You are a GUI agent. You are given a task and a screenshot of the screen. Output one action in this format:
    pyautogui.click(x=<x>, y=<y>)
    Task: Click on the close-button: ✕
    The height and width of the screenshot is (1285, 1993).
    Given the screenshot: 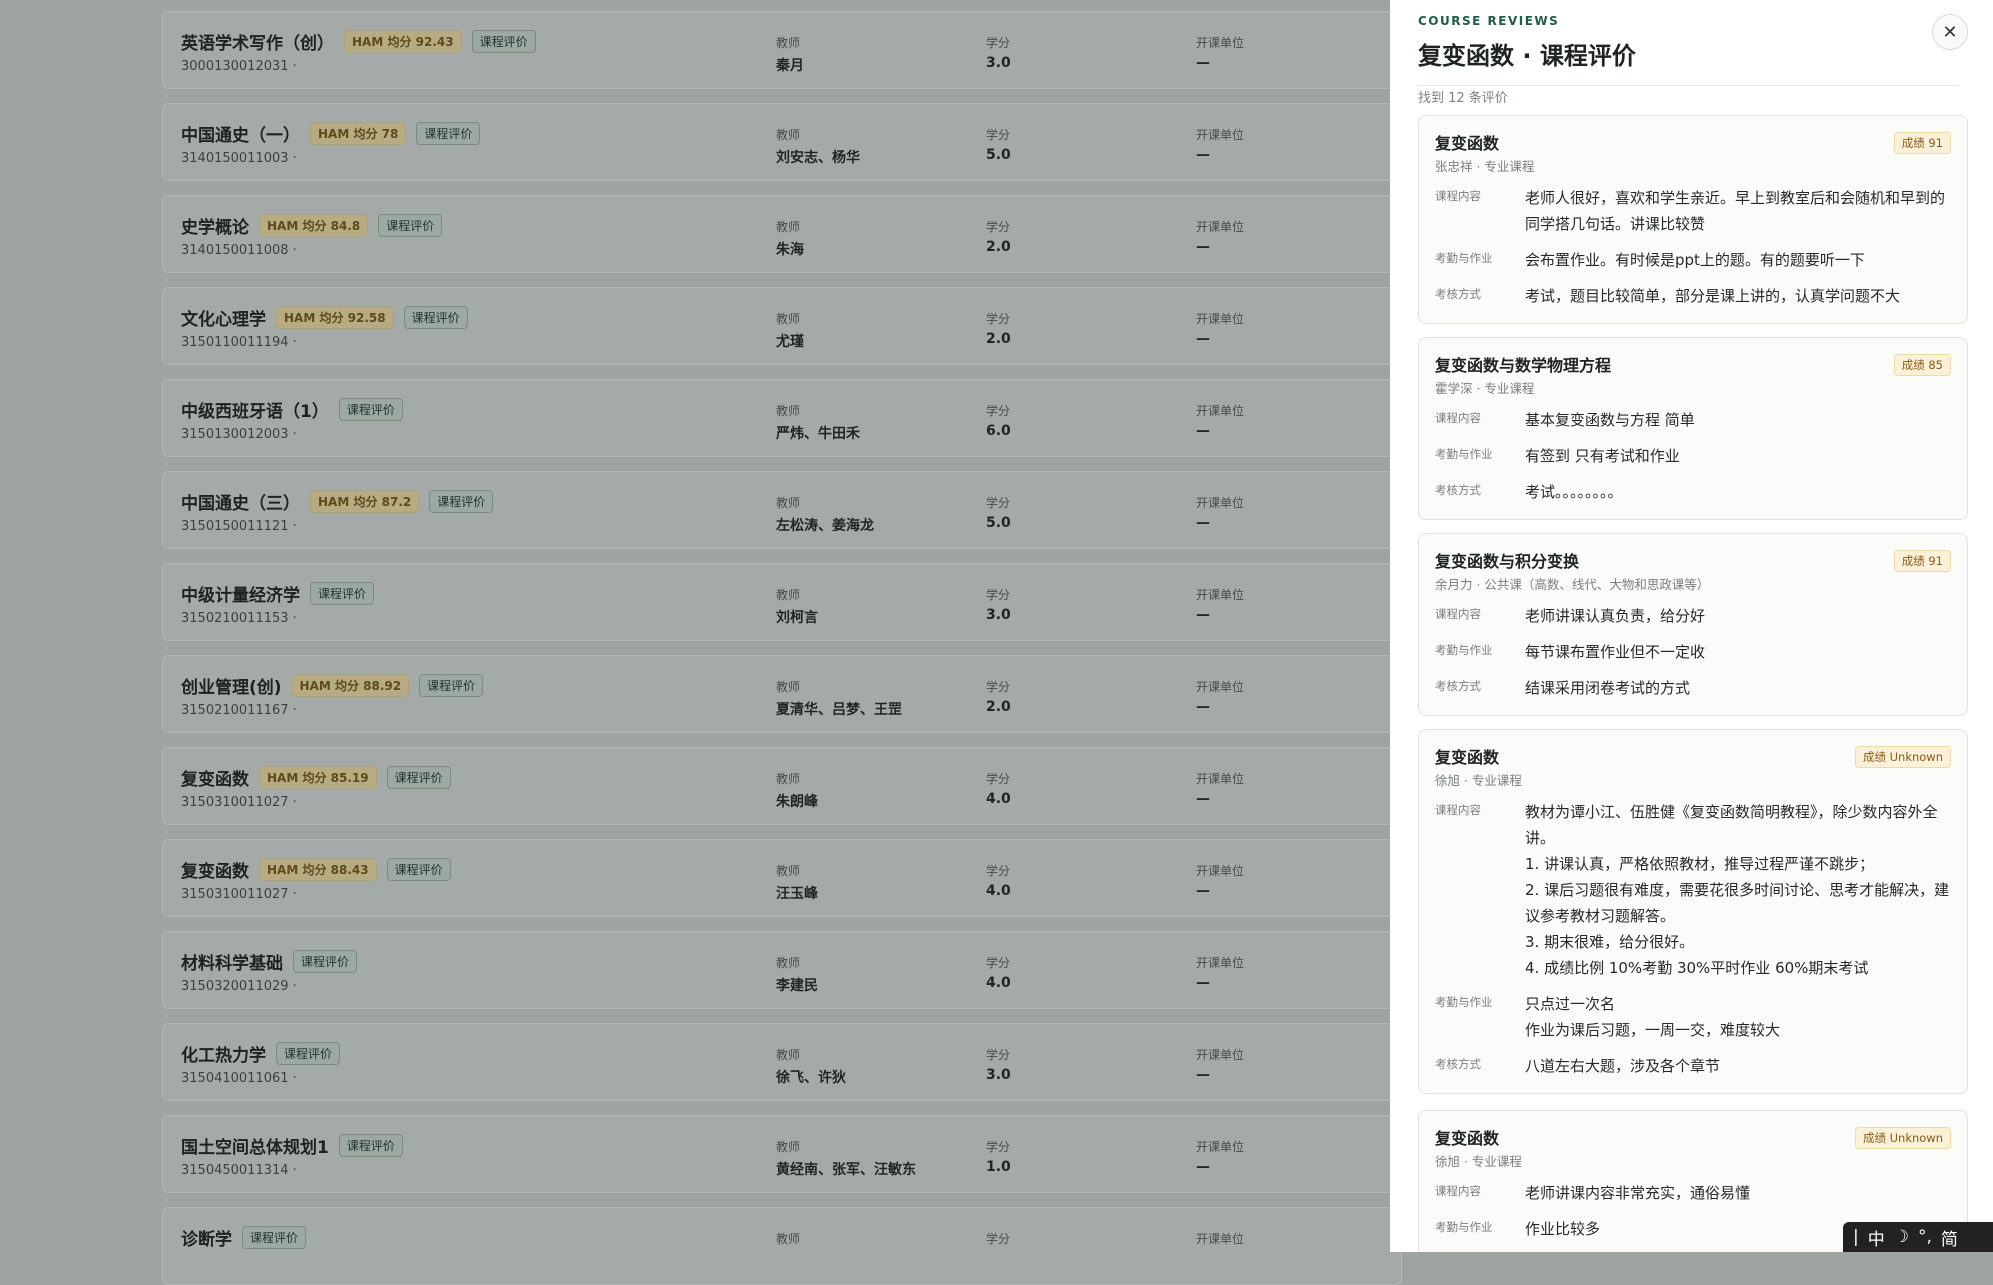 What is the action you would take?
    pyautogui.click(x=1950, y=32)
    